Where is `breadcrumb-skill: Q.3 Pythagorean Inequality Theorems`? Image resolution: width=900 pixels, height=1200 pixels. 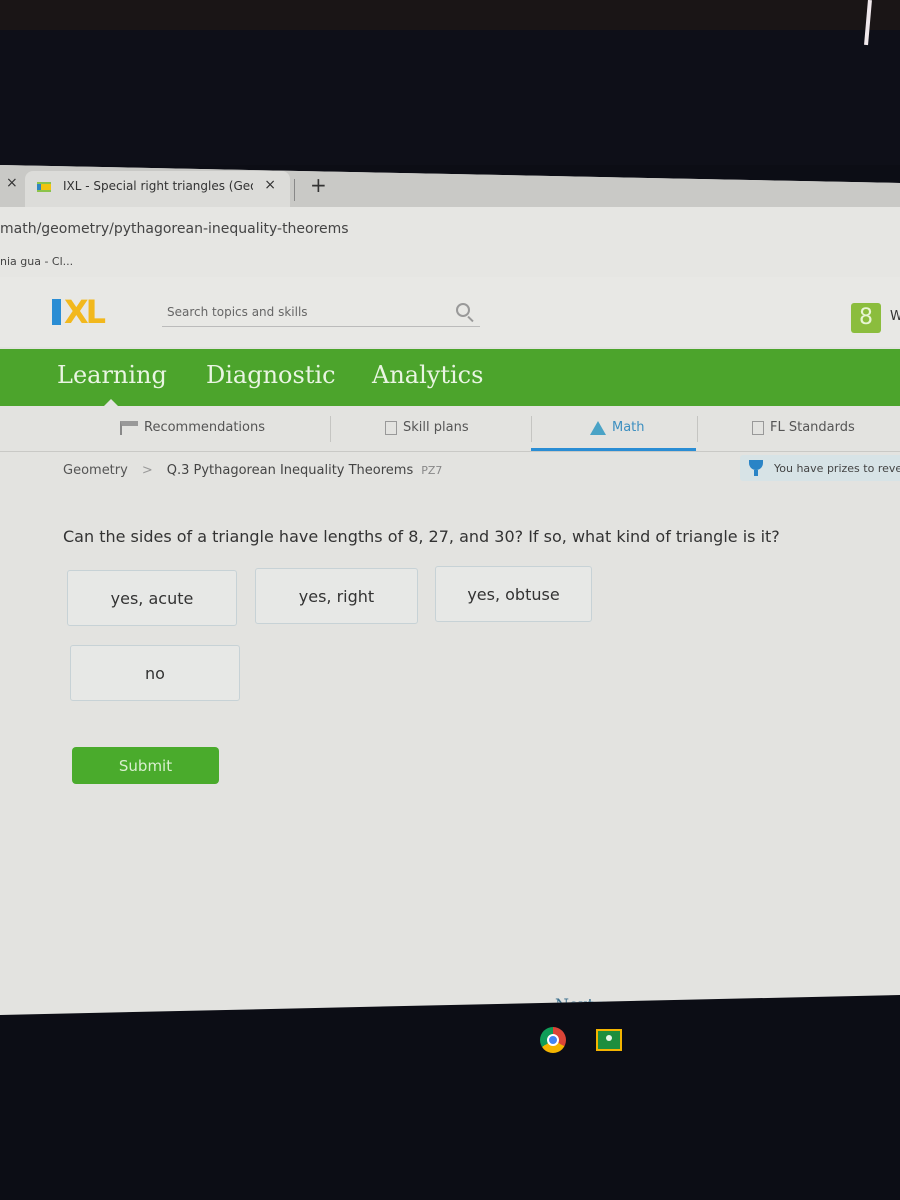
breadcrumb-skill: Q.3 Pythagorean Inequality Theorems is located at coordinates (290, 470).